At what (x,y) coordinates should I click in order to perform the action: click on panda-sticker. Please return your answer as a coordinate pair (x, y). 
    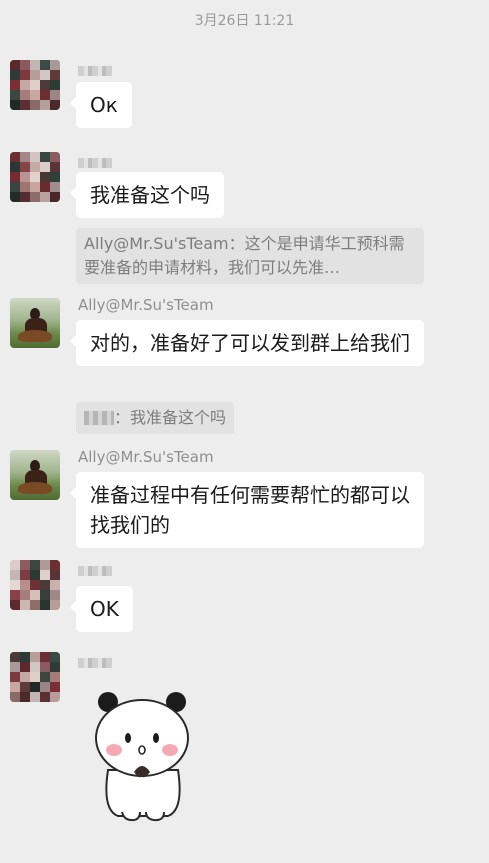
    Looking at the image, I should click on (142, 755).